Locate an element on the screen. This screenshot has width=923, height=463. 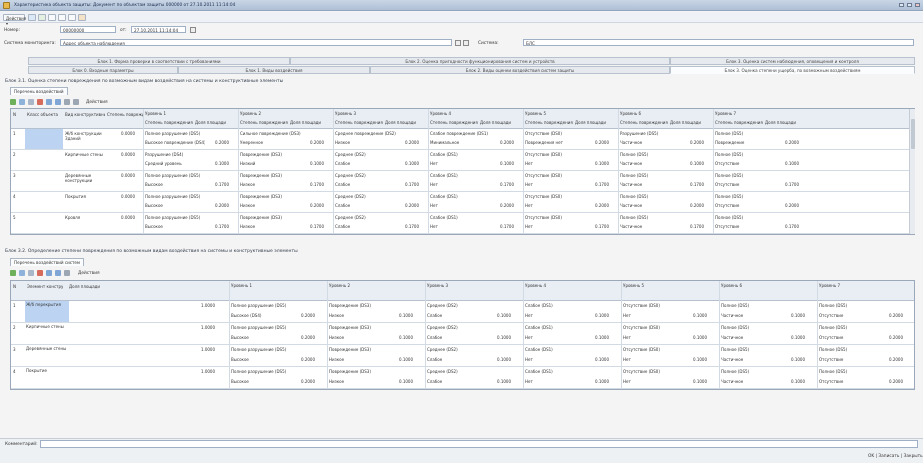
scroll-thumb is located at coordinates (913, 134).